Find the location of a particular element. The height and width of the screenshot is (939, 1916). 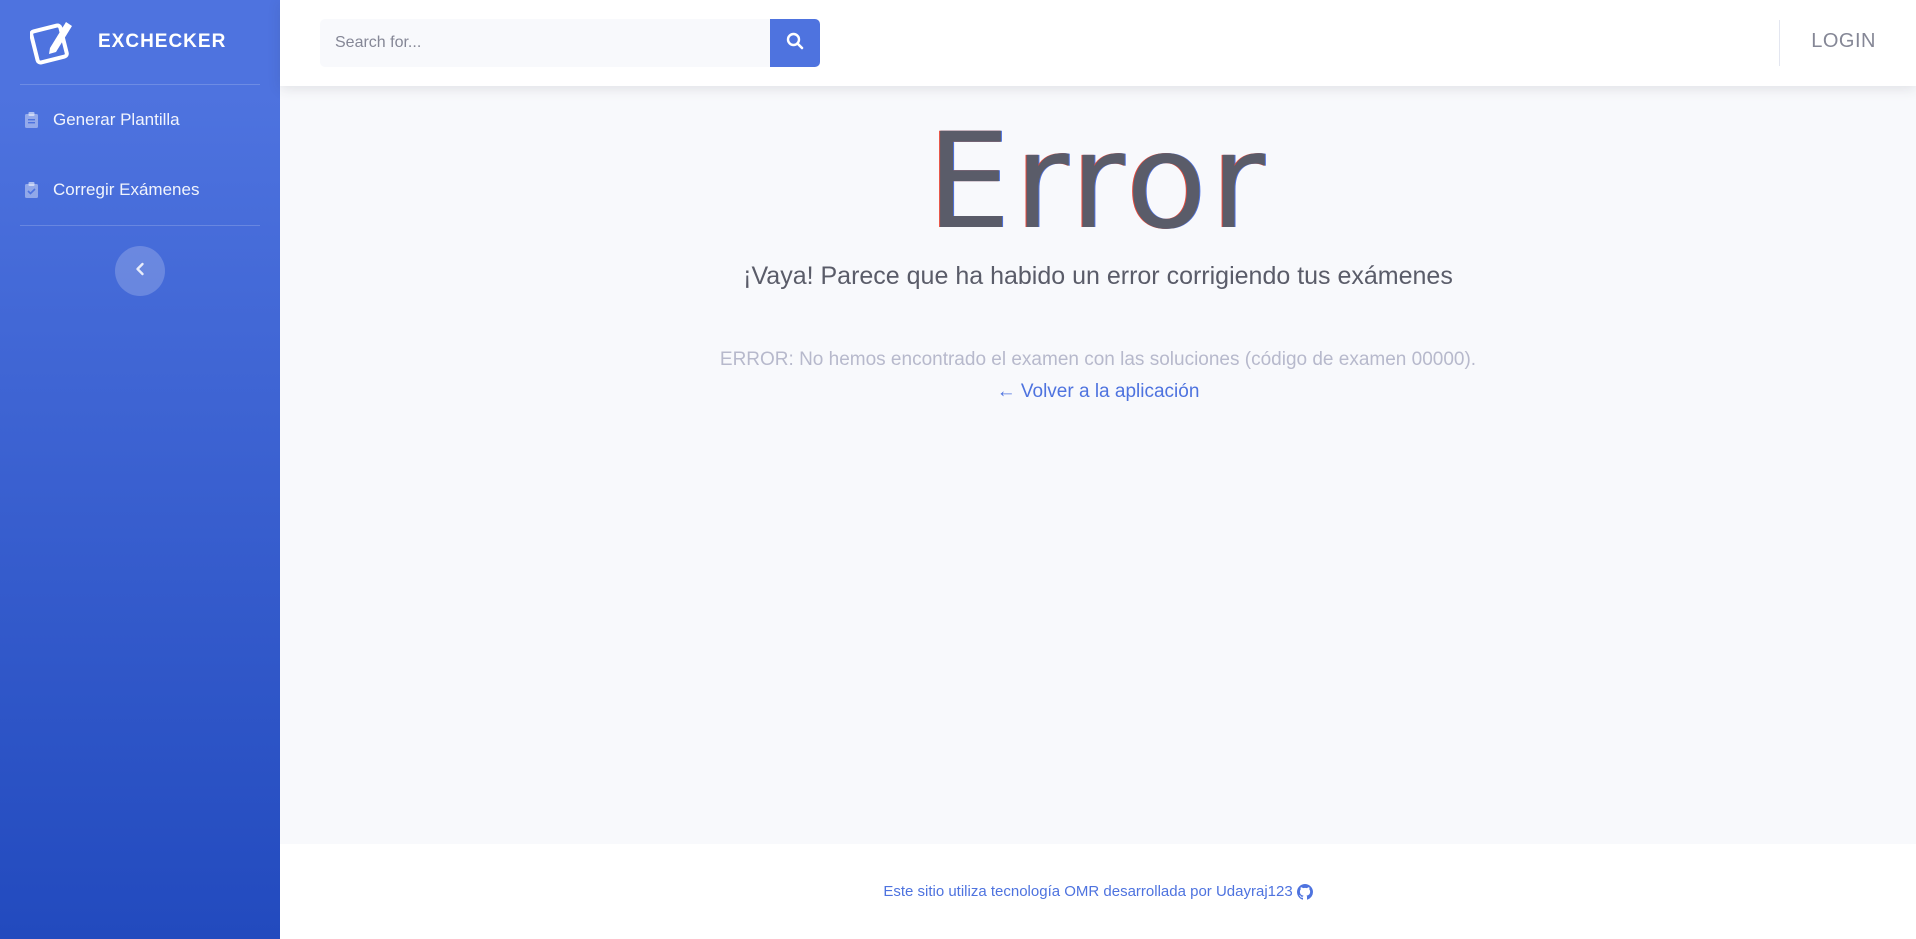

sidebar-divider is located at coordinates (140, 225).